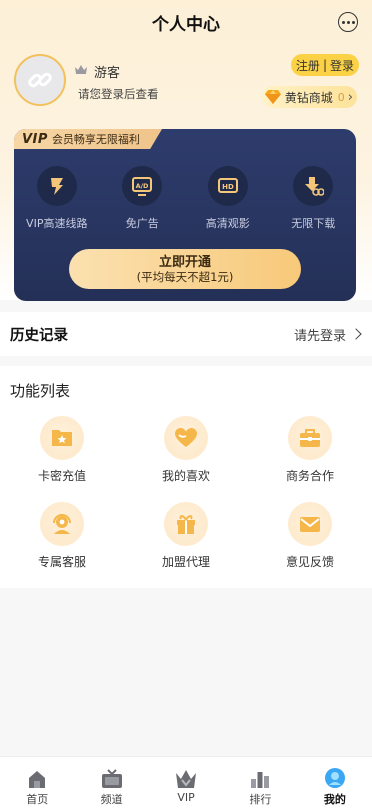 The image size is (372, 809). I want to click on yellow-diamond-shop-button: 黄钻商城 0 ›, so click(309, 97).